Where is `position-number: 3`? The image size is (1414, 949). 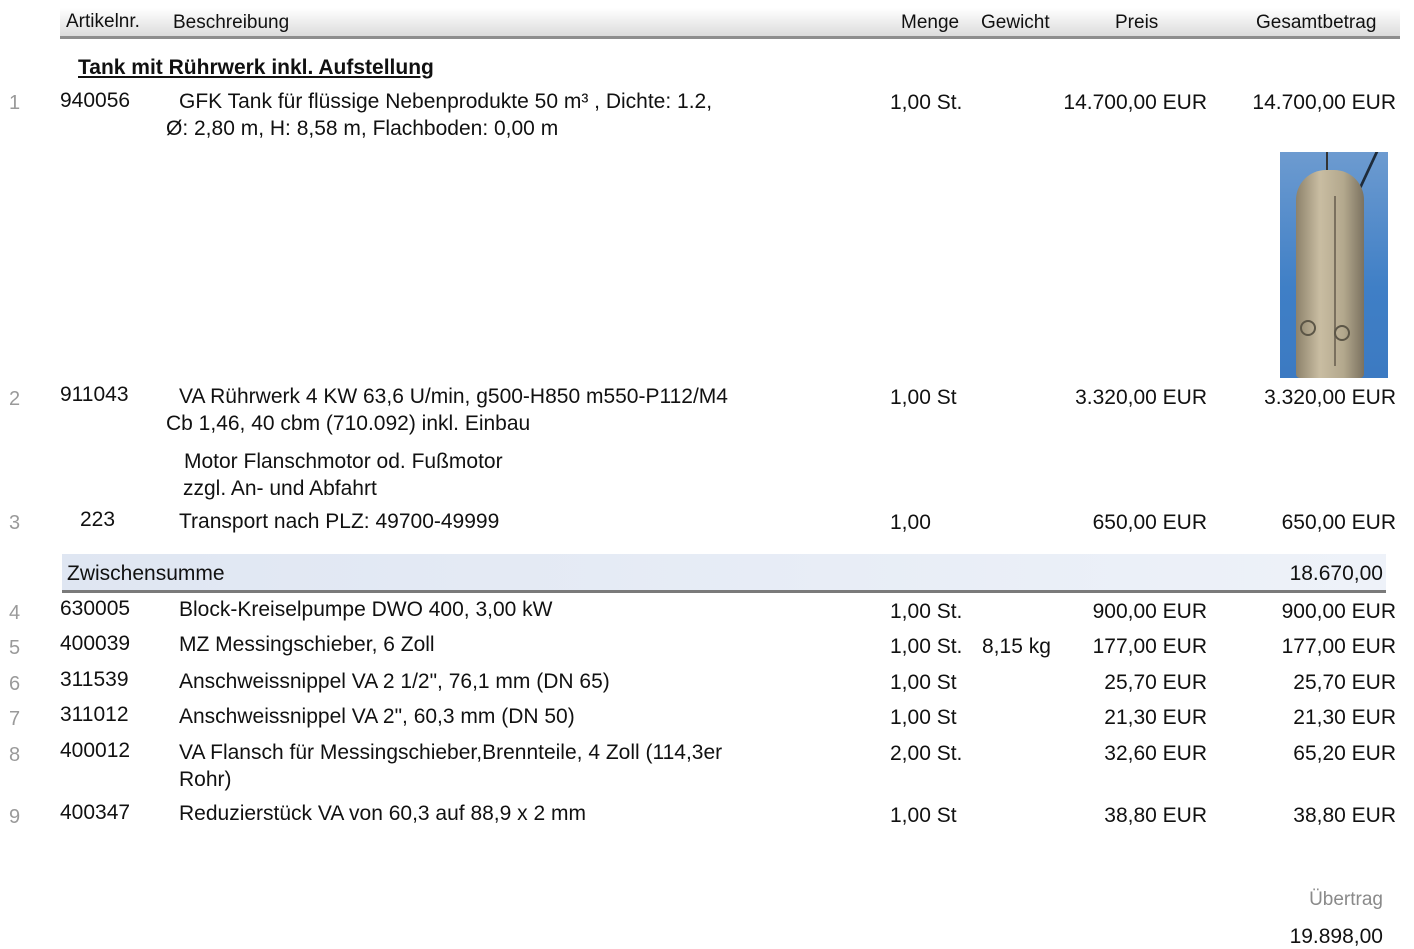 position-number: 3 is located at coordinates (15, 523).